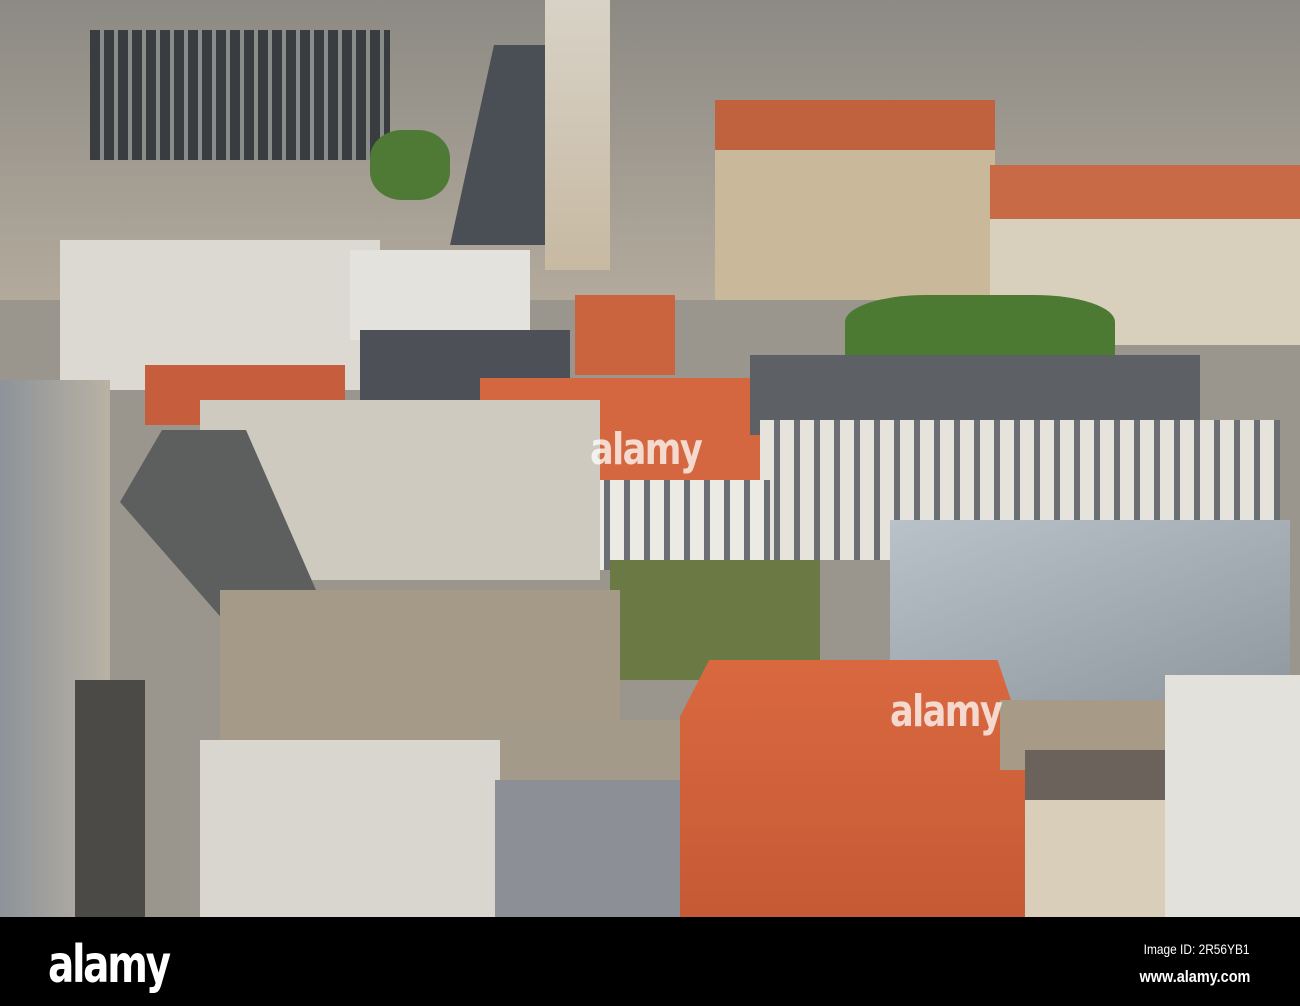 The width and height of the screenshot is (1300, 1006). Describe the element at coordinates (410, 165) in the screenshot. I see `trees` at that location.